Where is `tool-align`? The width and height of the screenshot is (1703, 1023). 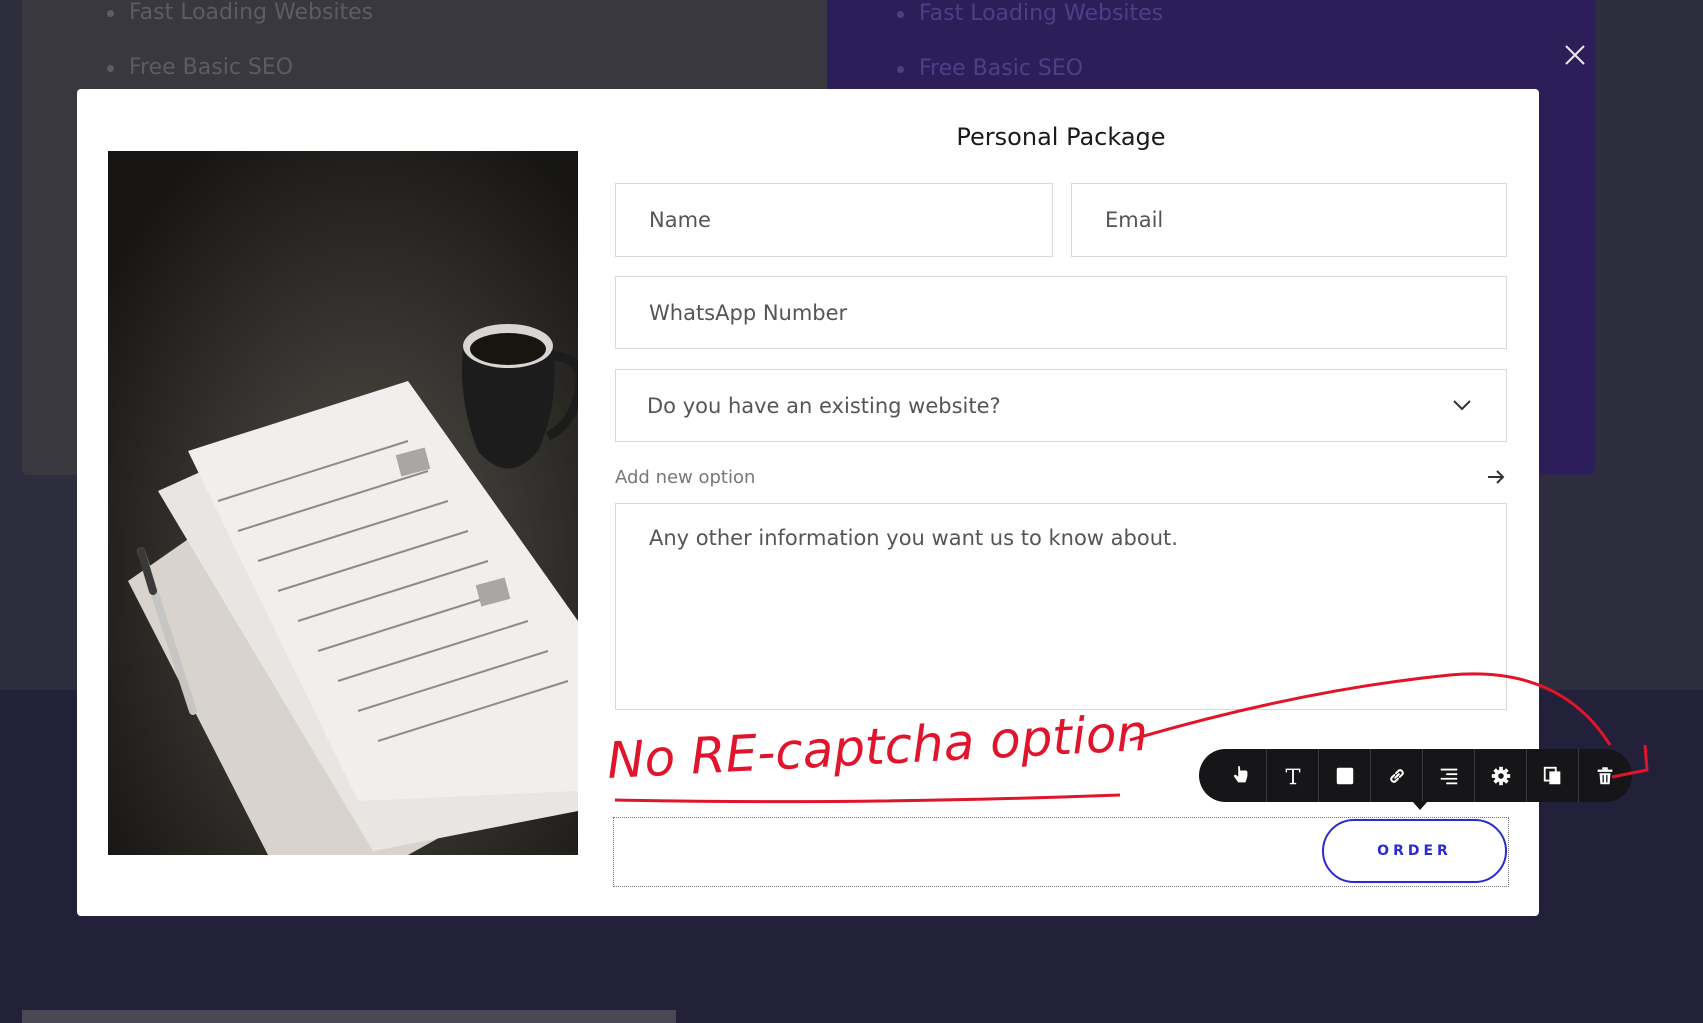
tool-align is located at coordinates (1449, 775).